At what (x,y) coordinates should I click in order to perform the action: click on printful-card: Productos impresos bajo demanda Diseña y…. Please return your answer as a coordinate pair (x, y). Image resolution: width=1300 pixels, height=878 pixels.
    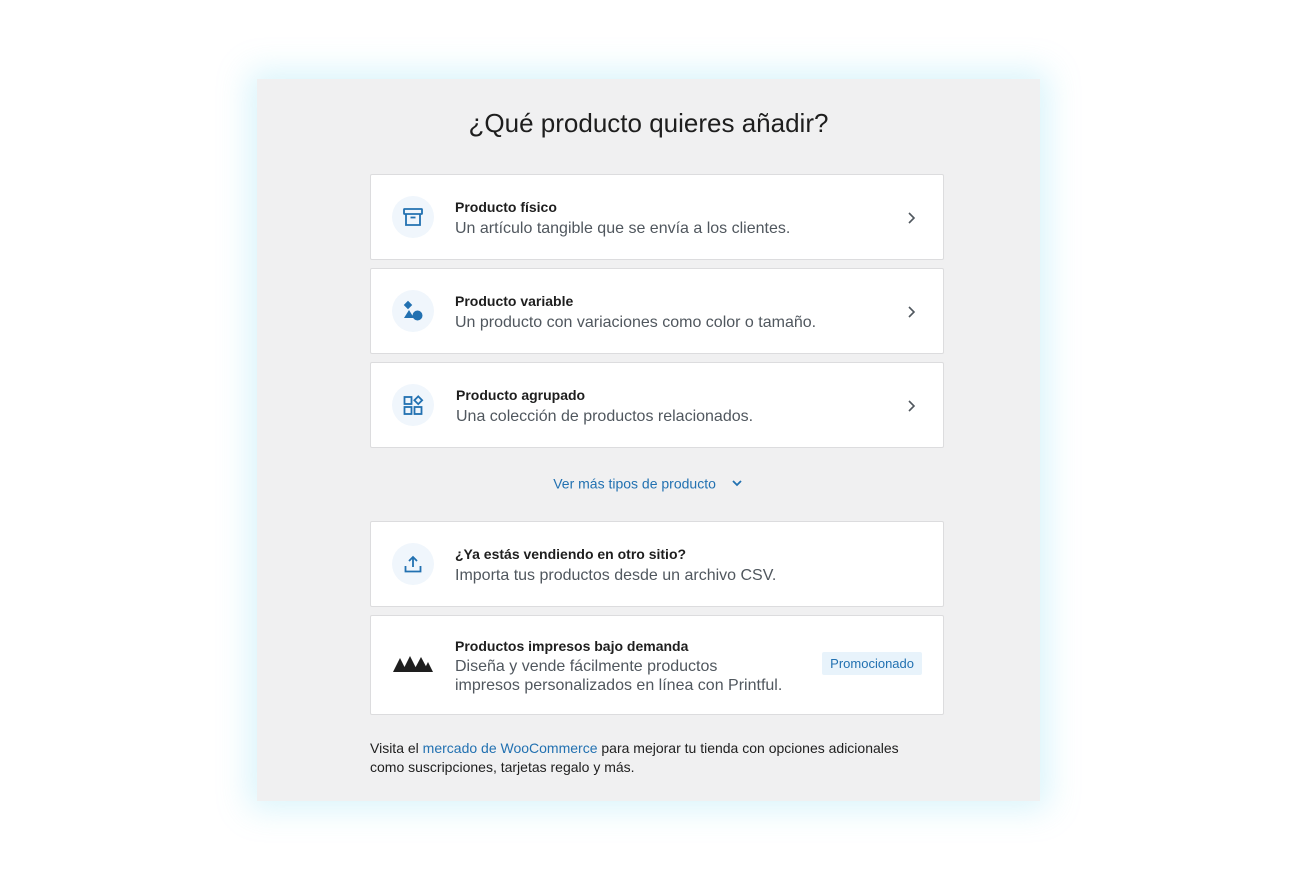
    Looking at the image, I should click on (657, 665).